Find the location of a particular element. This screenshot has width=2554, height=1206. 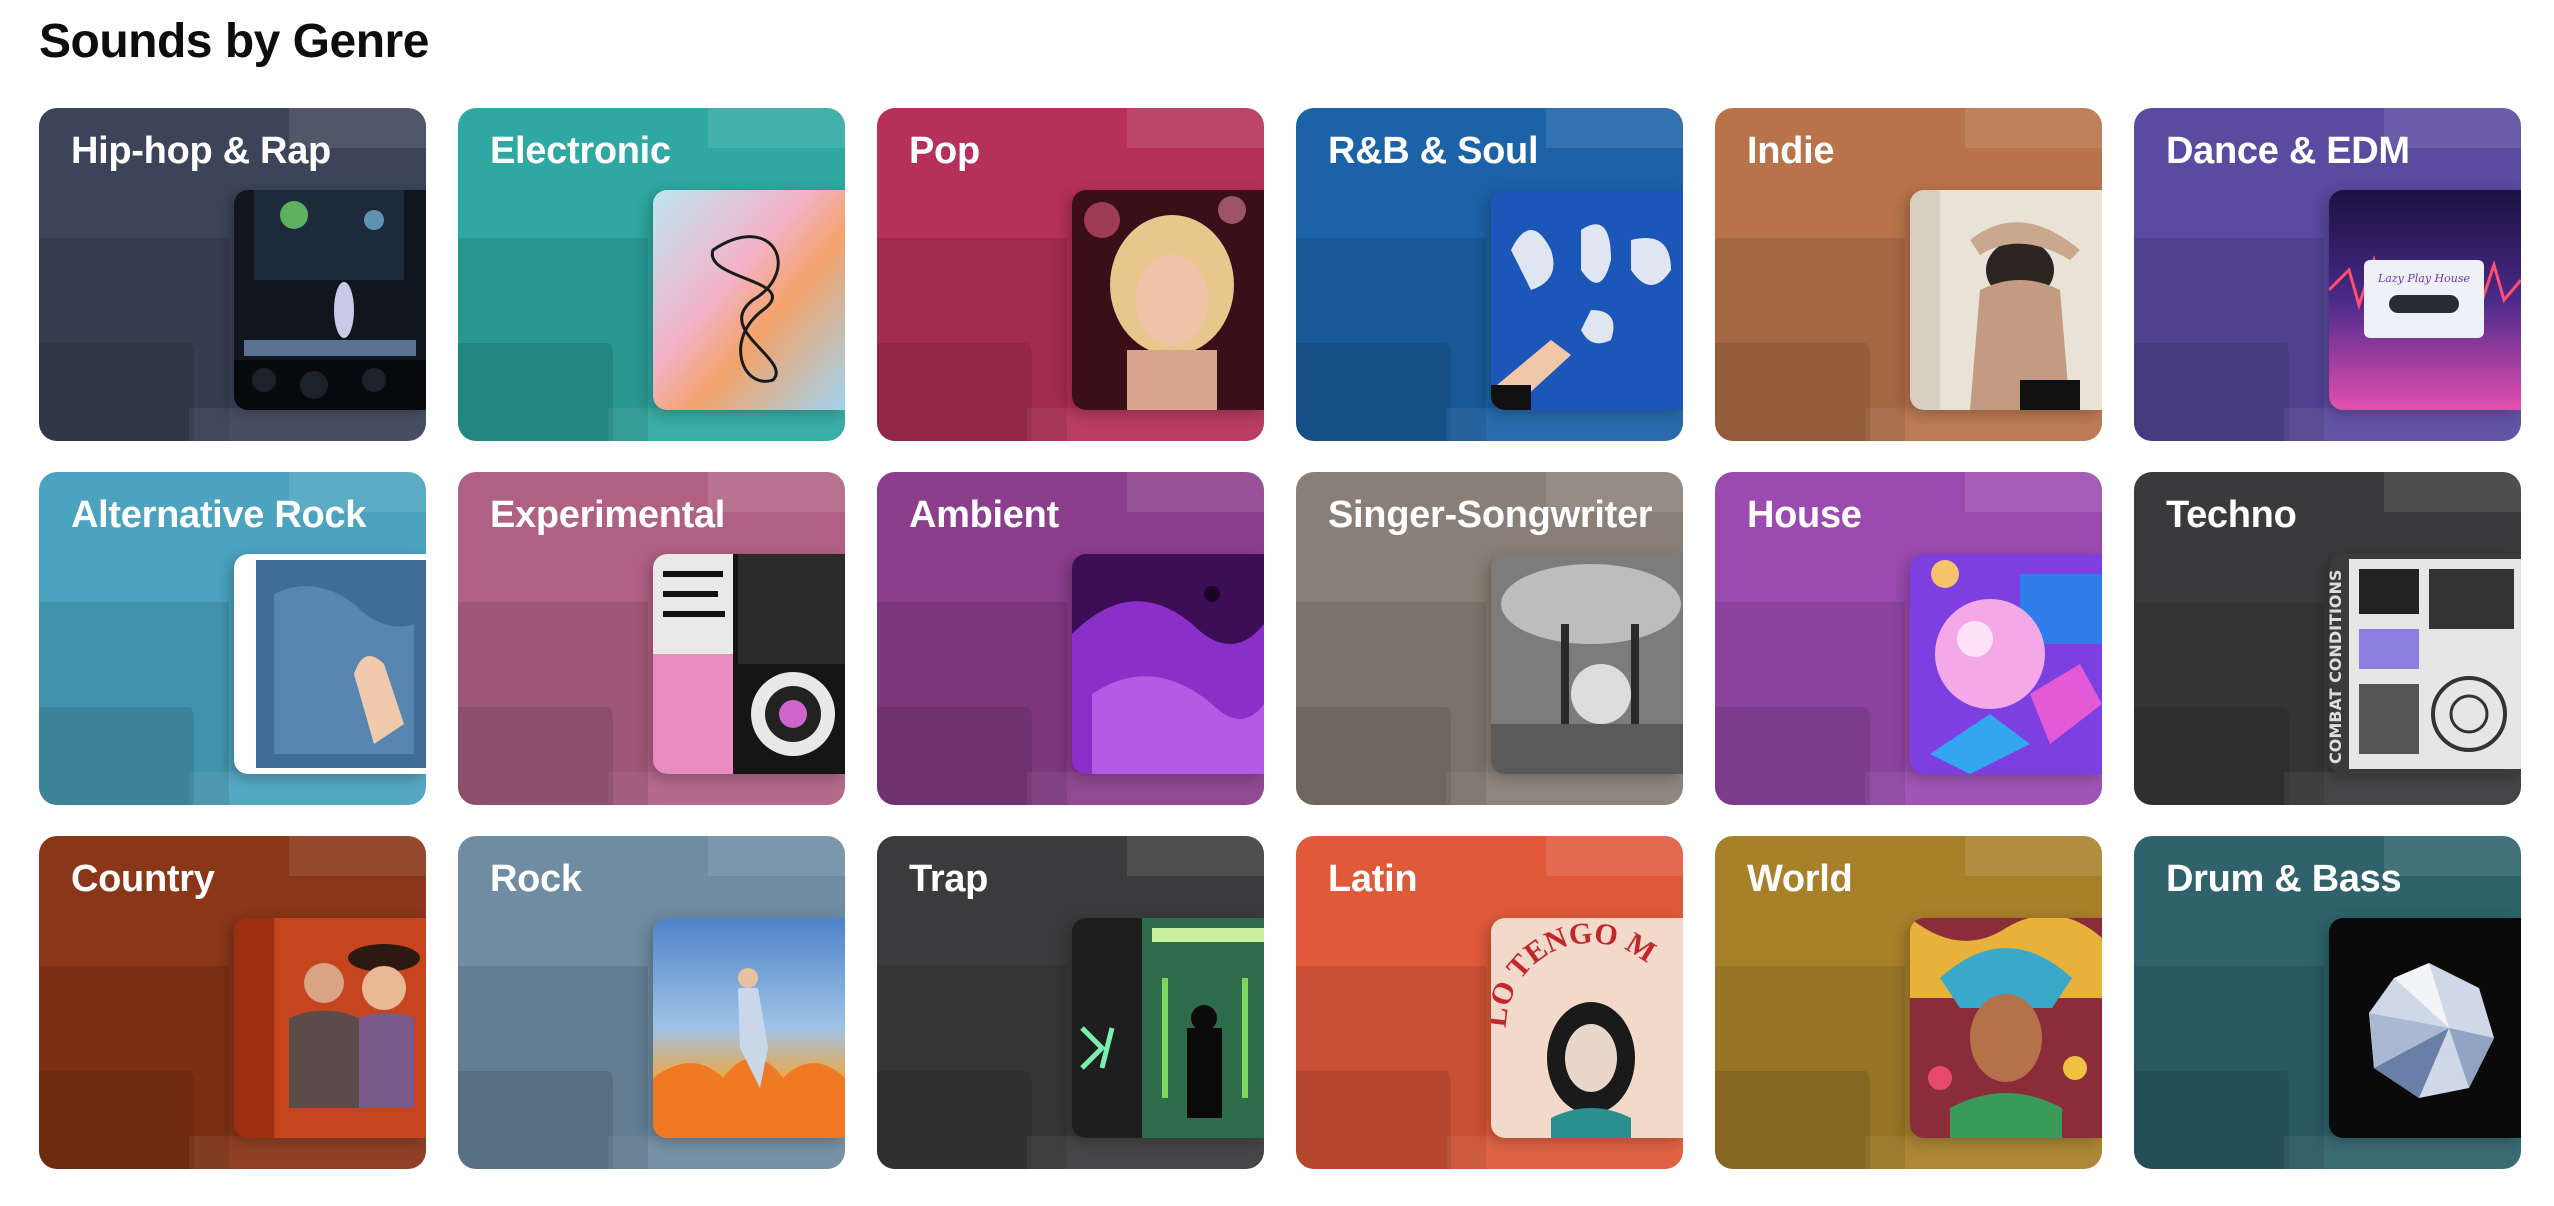

genre-label: Trap is located at coordinates (949, 879).